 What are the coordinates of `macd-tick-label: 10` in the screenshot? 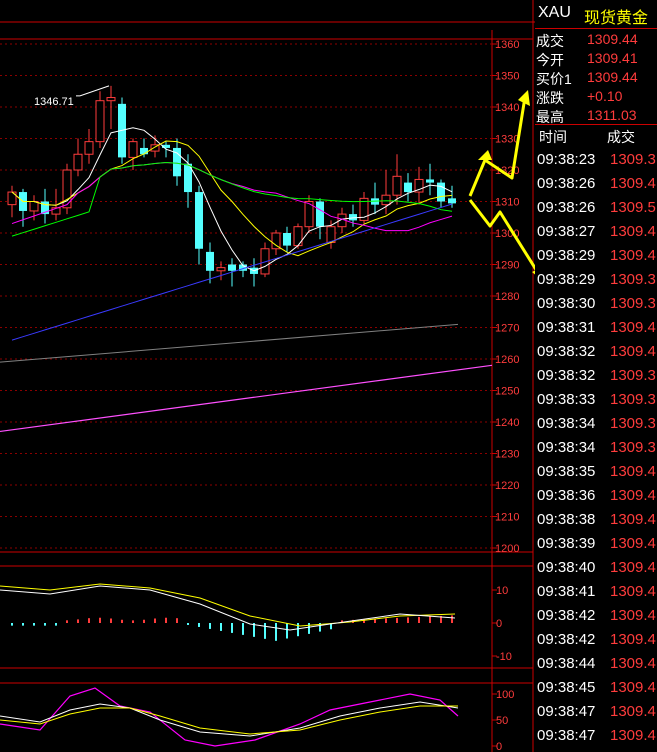 It's located at (502, 591).